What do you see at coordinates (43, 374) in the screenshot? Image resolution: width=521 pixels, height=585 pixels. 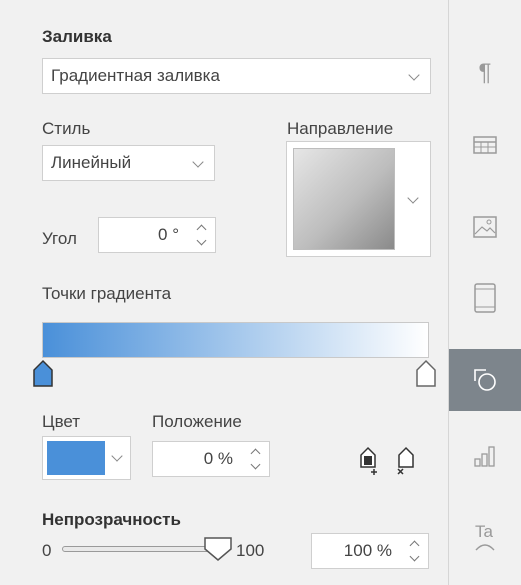 I see `gradient-stop-left` at bounding box center [43, 374].